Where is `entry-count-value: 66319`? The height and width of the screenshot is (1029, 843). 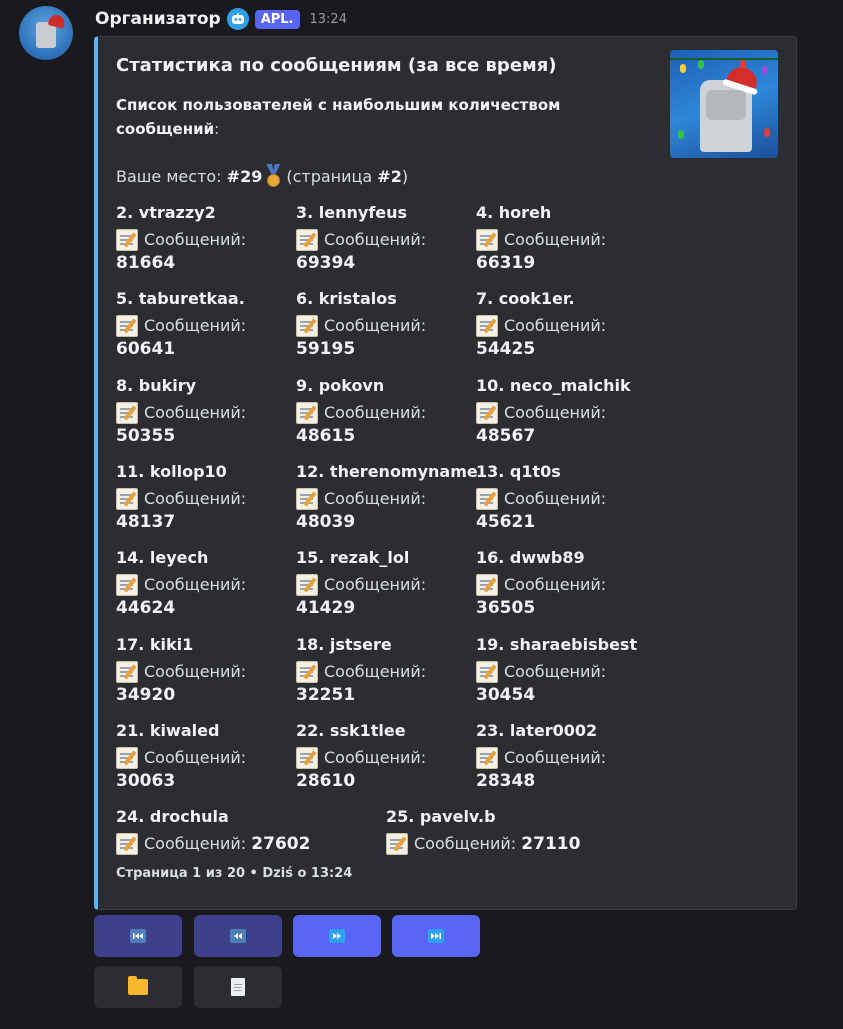
entry-count-value: 66319 is located at coordinates (506, 263).